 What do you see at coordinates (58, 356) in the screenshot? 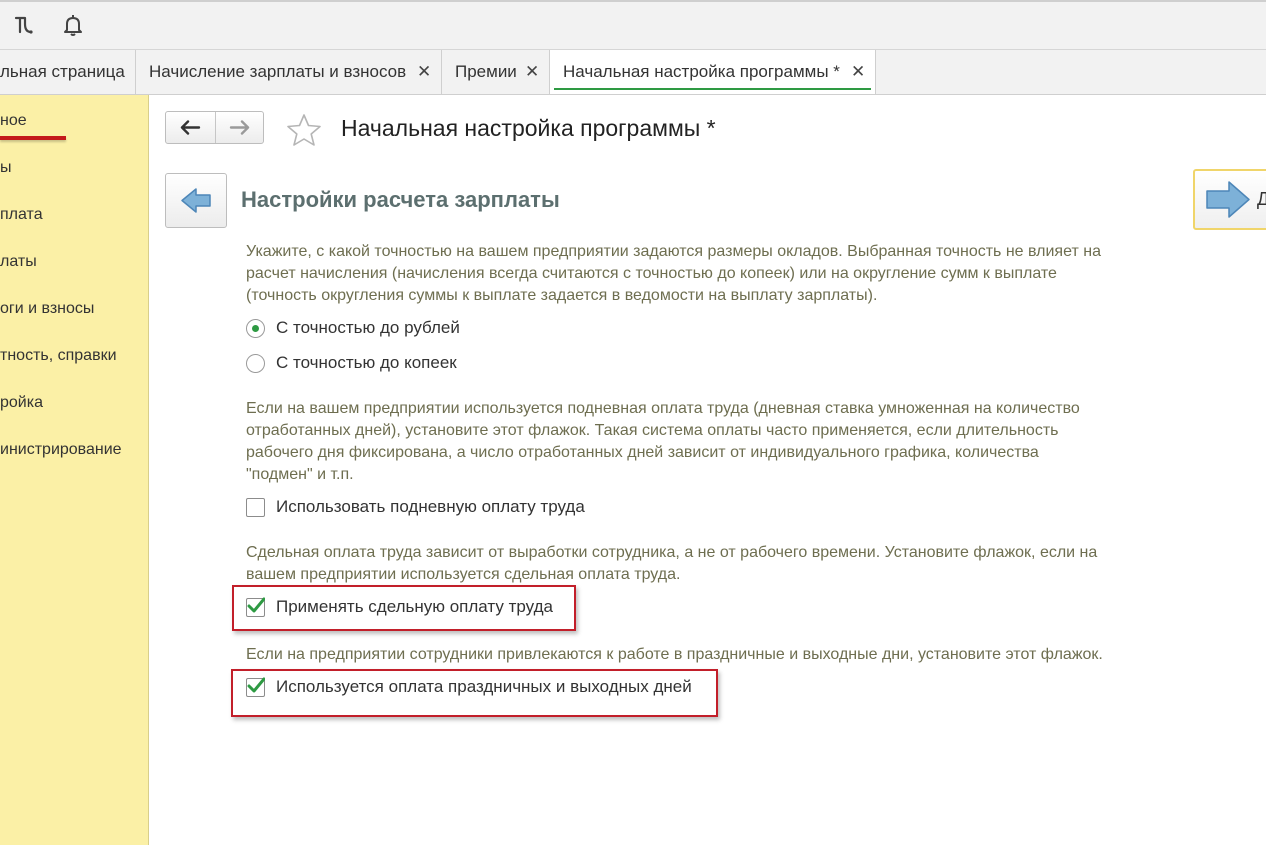
I see `sidebar-item-reports: тность, справки` at bounding box center [58, 356].